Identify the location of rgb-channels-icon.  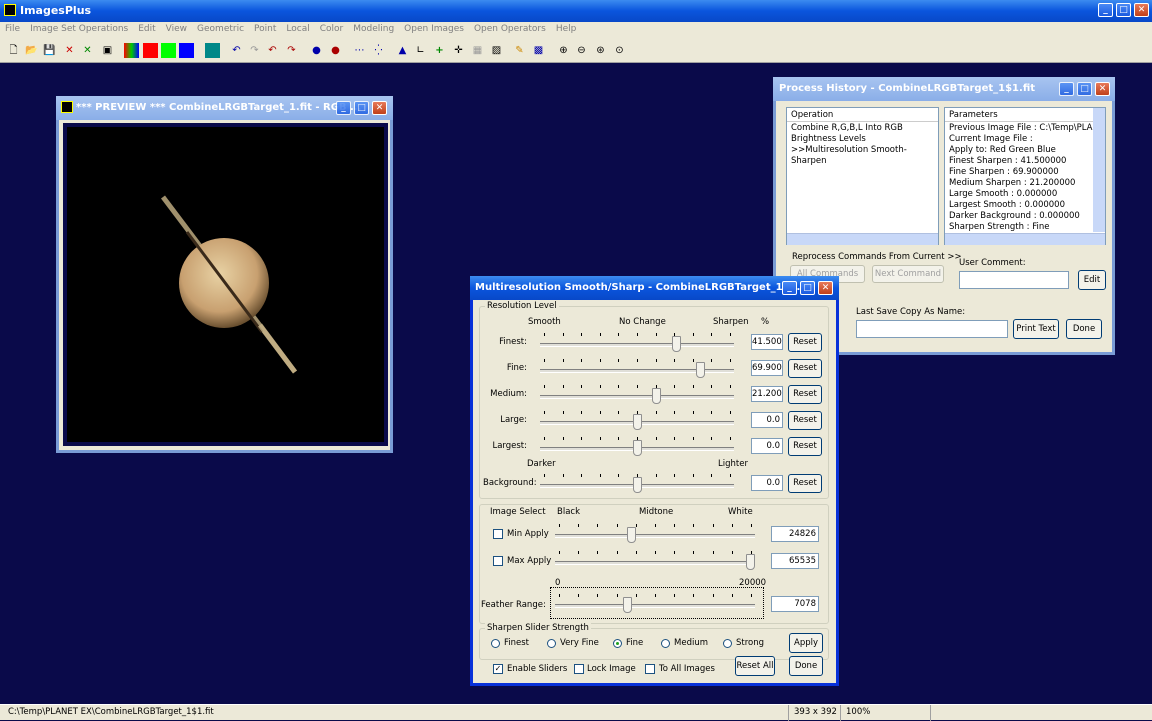
(131, 50).